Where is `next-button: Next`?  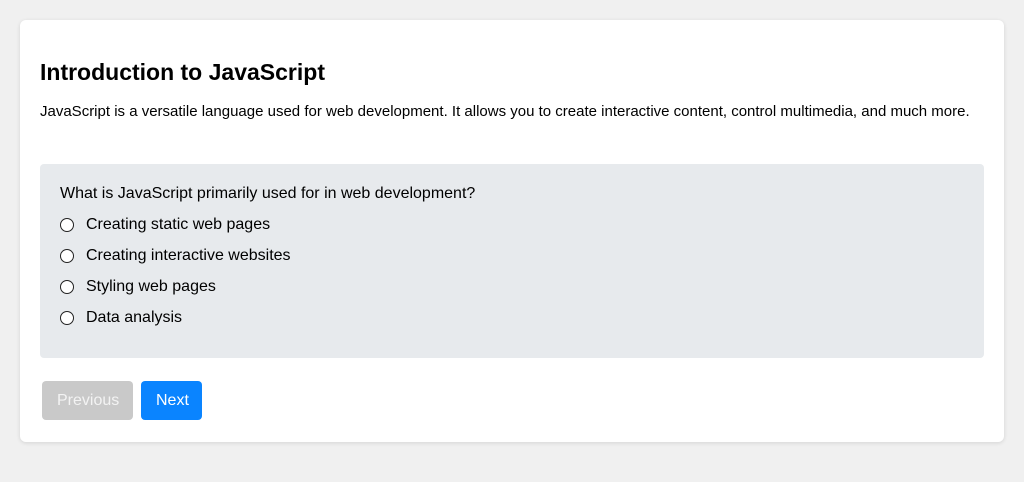
next-button: Next is located at coordinates (171, 400).